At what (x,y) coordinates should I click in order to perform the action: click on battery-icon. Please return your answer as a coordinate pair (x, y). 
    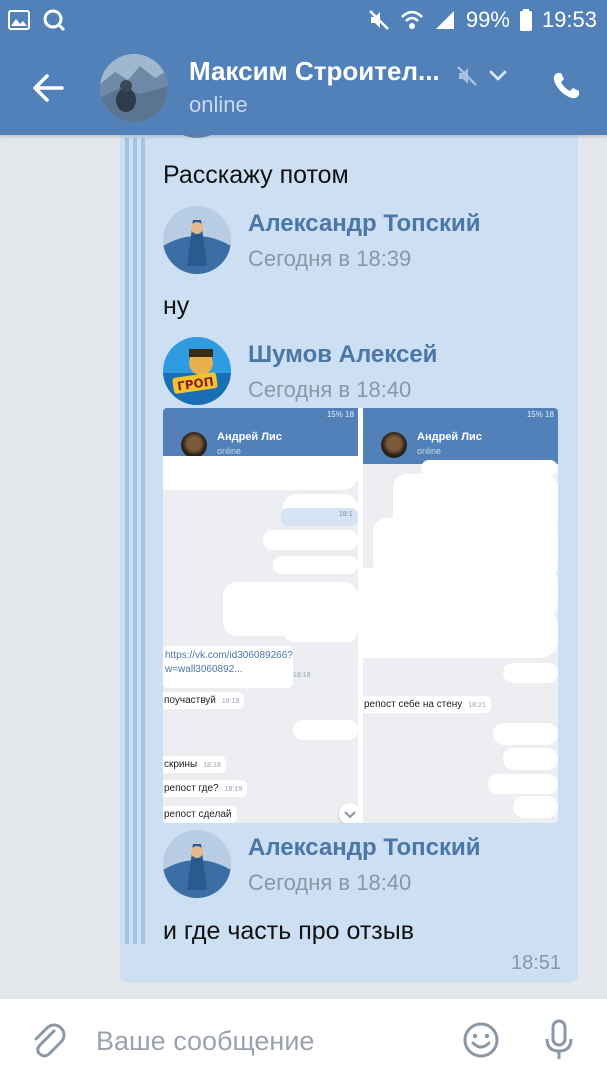
    Looking at the image, I should click on (525, 20).